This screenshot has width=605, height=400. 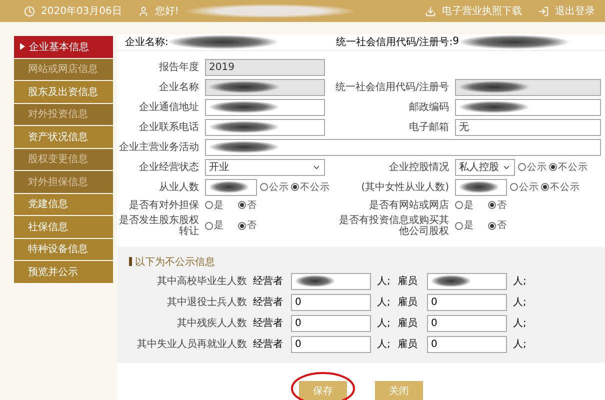 I want to click on section-title: 以下为不公示信息, so click(x=175, y=262).